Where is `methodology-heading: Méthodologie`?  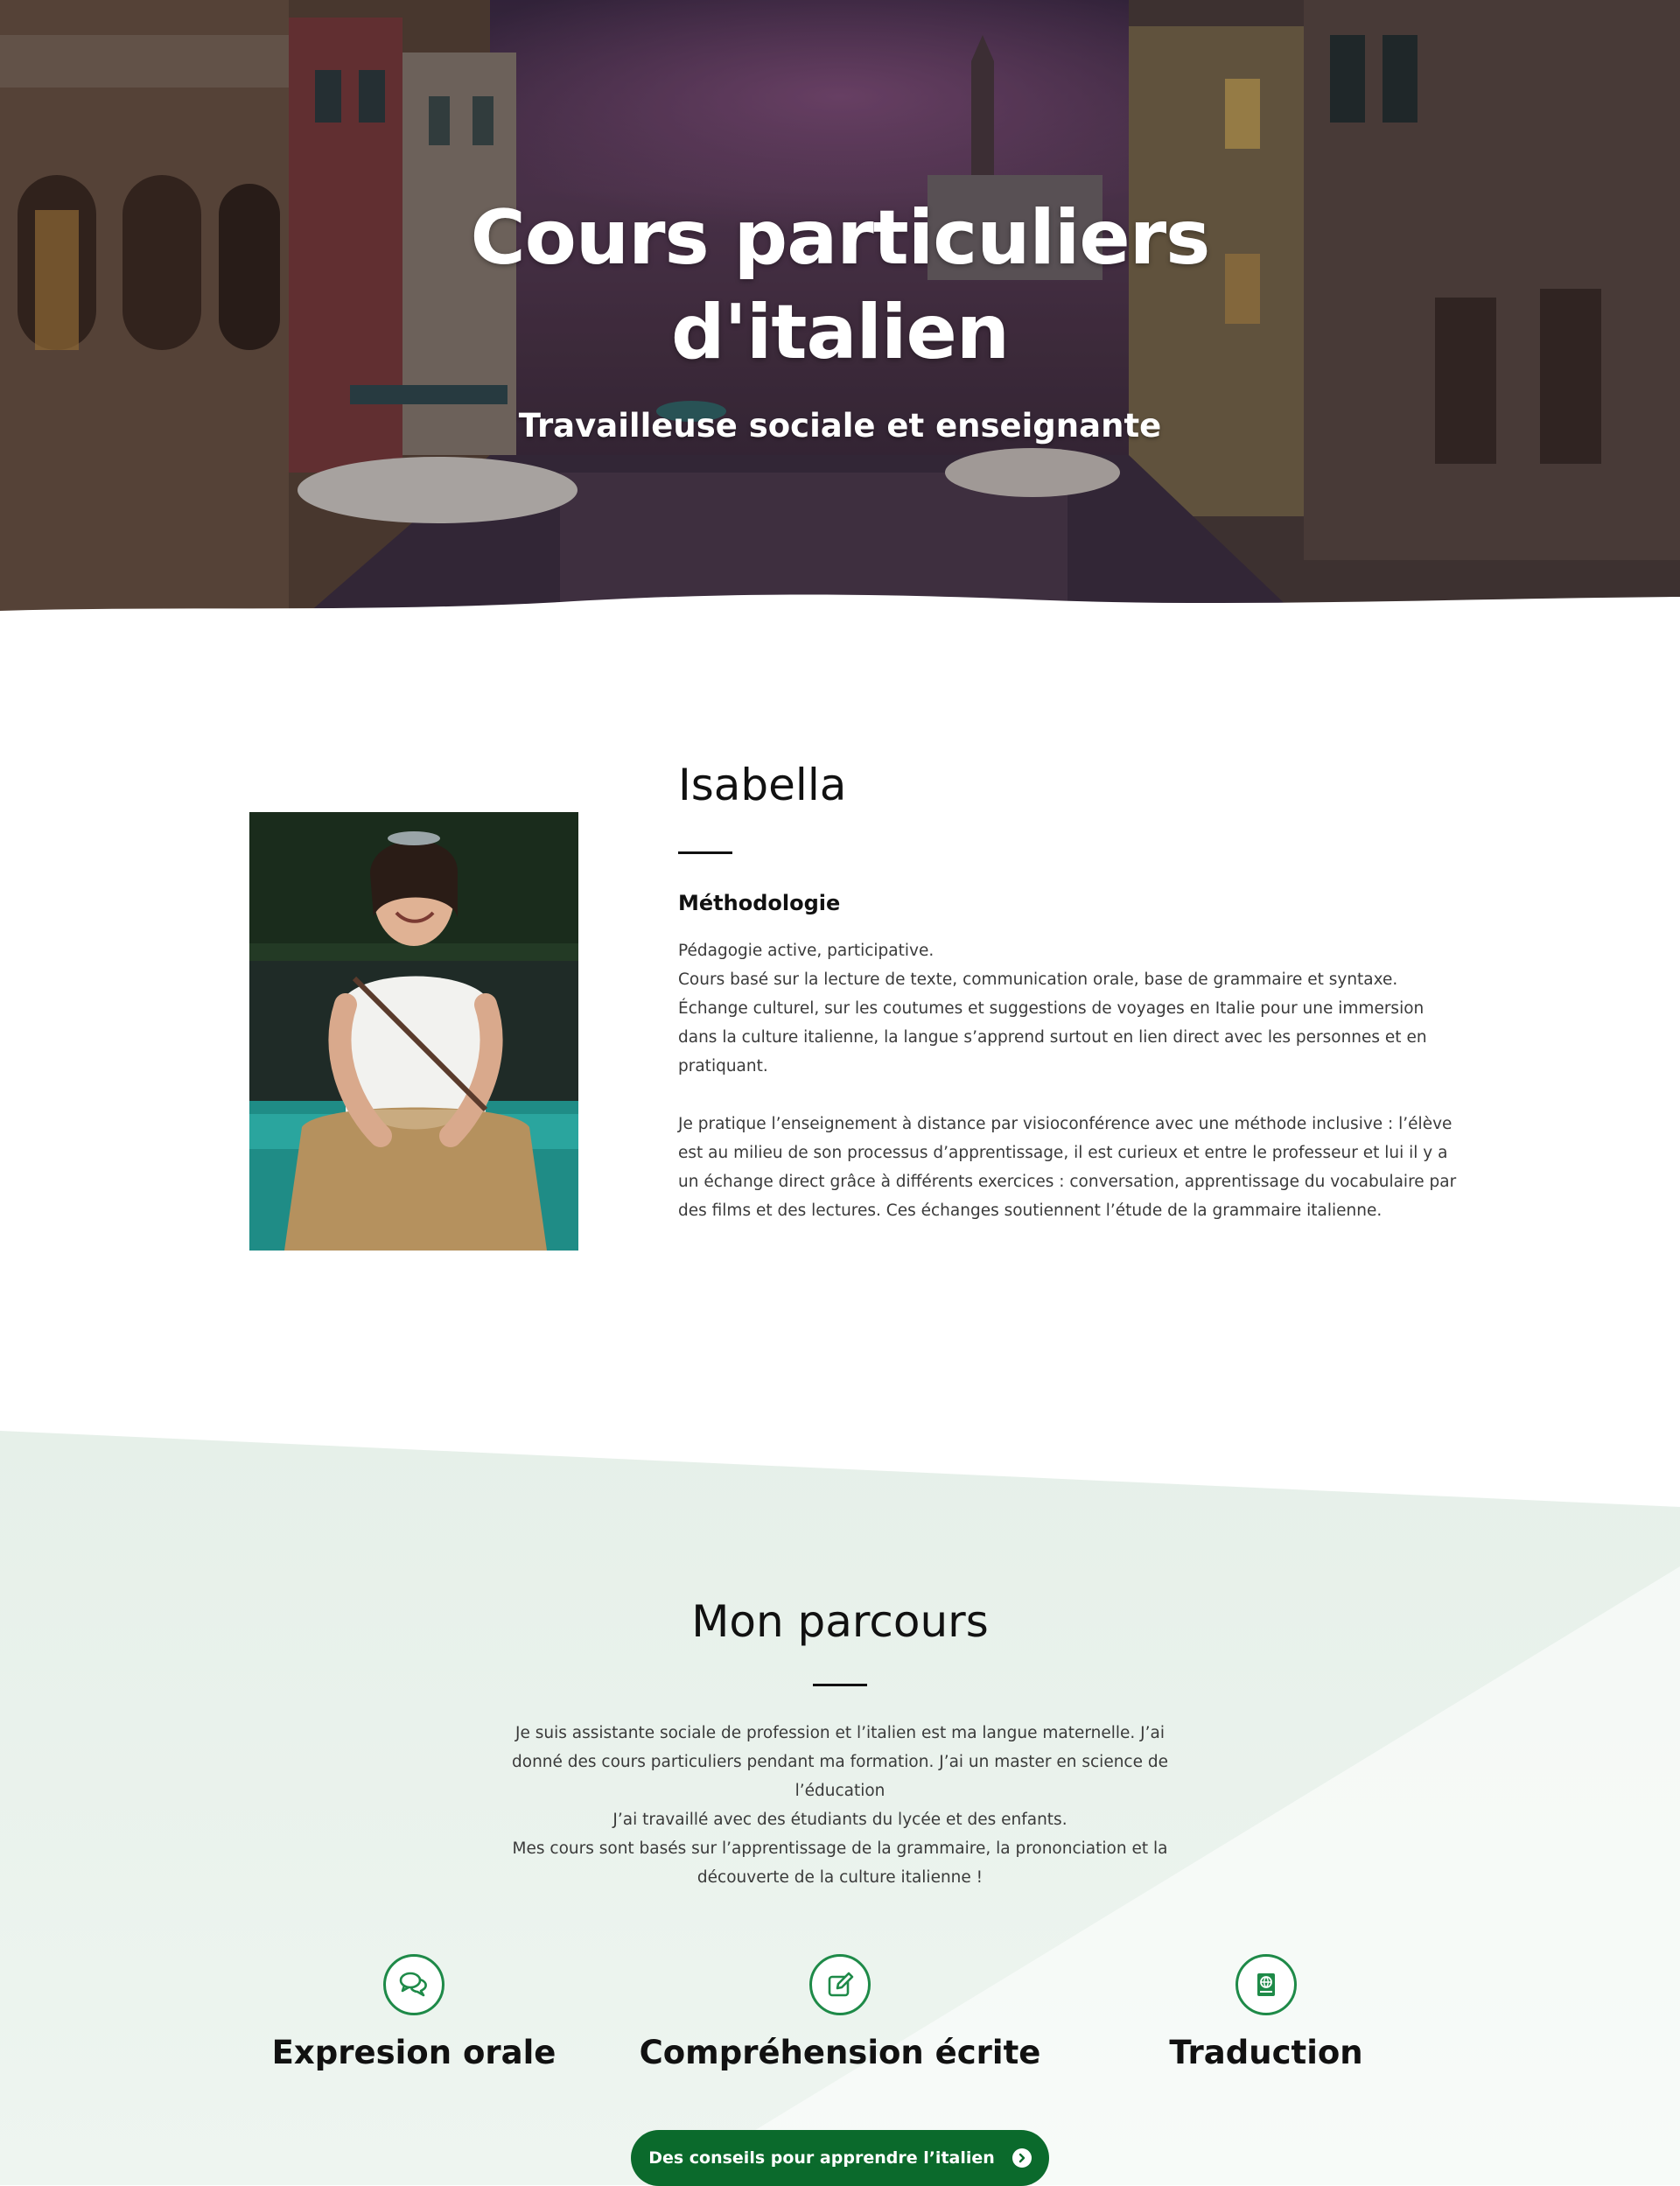 methodology-heading: Méthodologie is located at coordinates (759, 903).